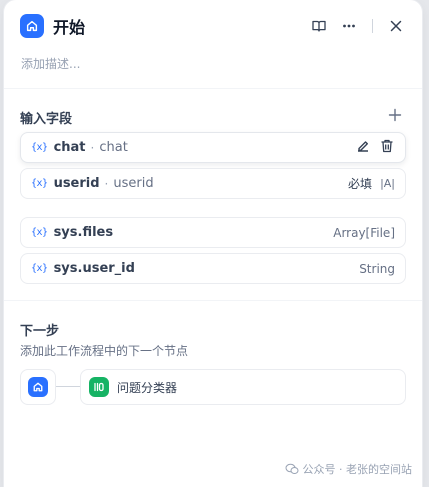  Describe the element at coordinates (364, 232) in the screenshot. I see `var-type: Array[File]` at that location.